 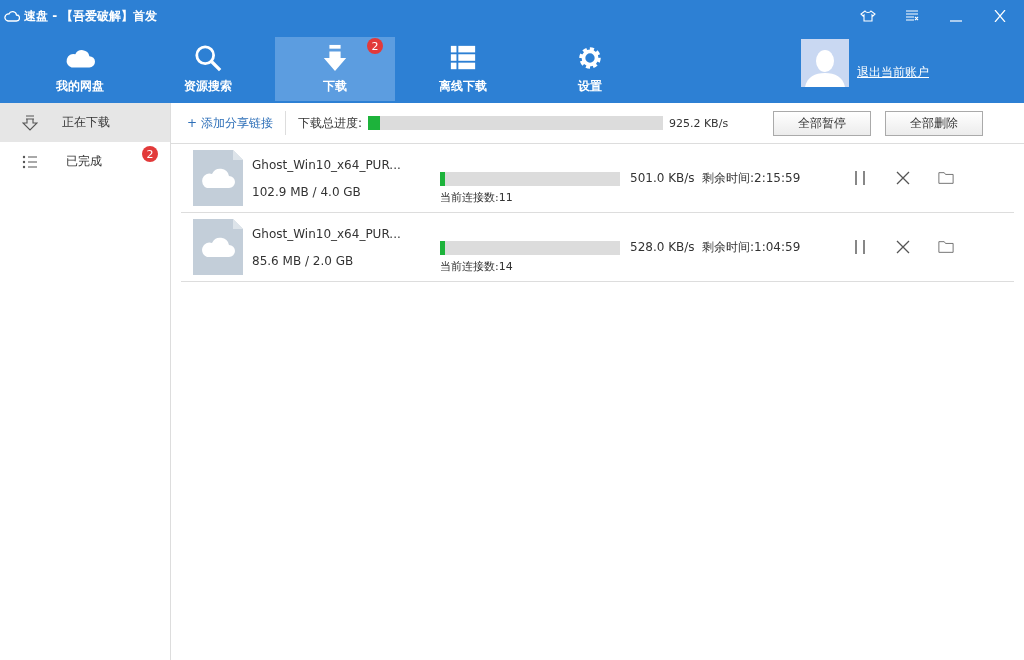 What do you see at coordinates (752, 178) in the screenshot?
I see `remaining-time: 剩余时间:2:15:59` at bounding box center [752, 178].